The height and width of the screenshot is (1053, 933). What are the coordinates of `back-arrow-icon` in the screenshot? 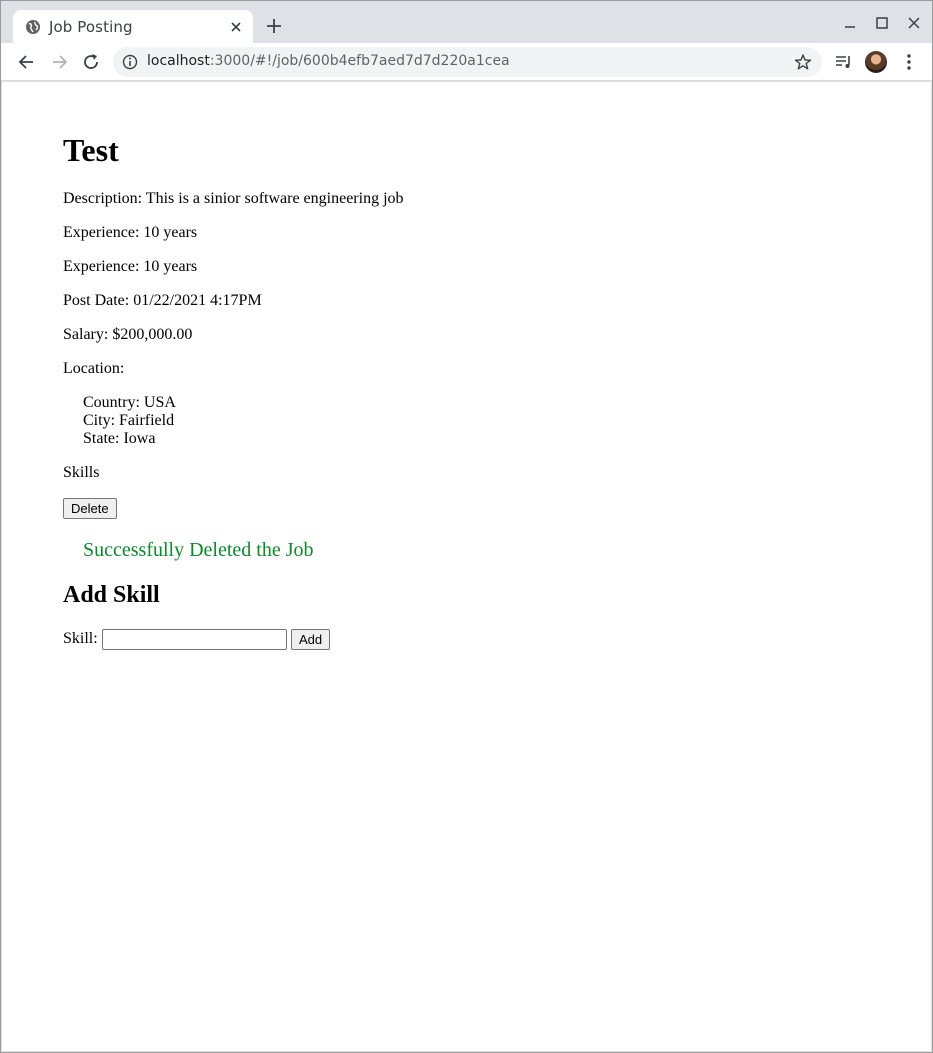 It's located at (27, 62).